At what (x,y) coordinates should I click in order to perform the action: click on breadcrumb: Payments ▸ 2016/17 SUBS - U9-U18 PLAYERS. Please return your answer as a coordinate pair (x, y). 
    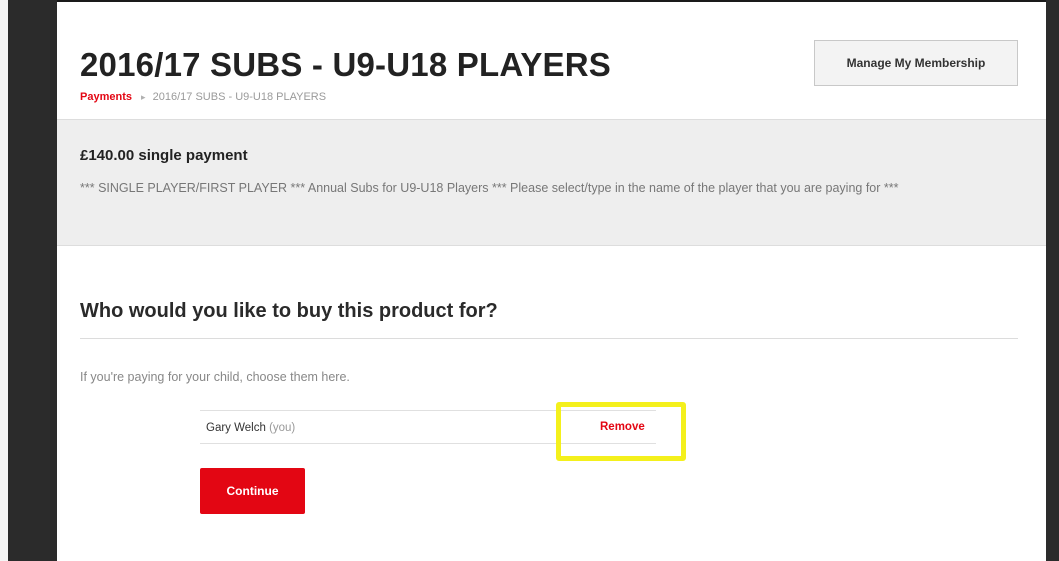
    Looking at the image, I should click on (203, 97).